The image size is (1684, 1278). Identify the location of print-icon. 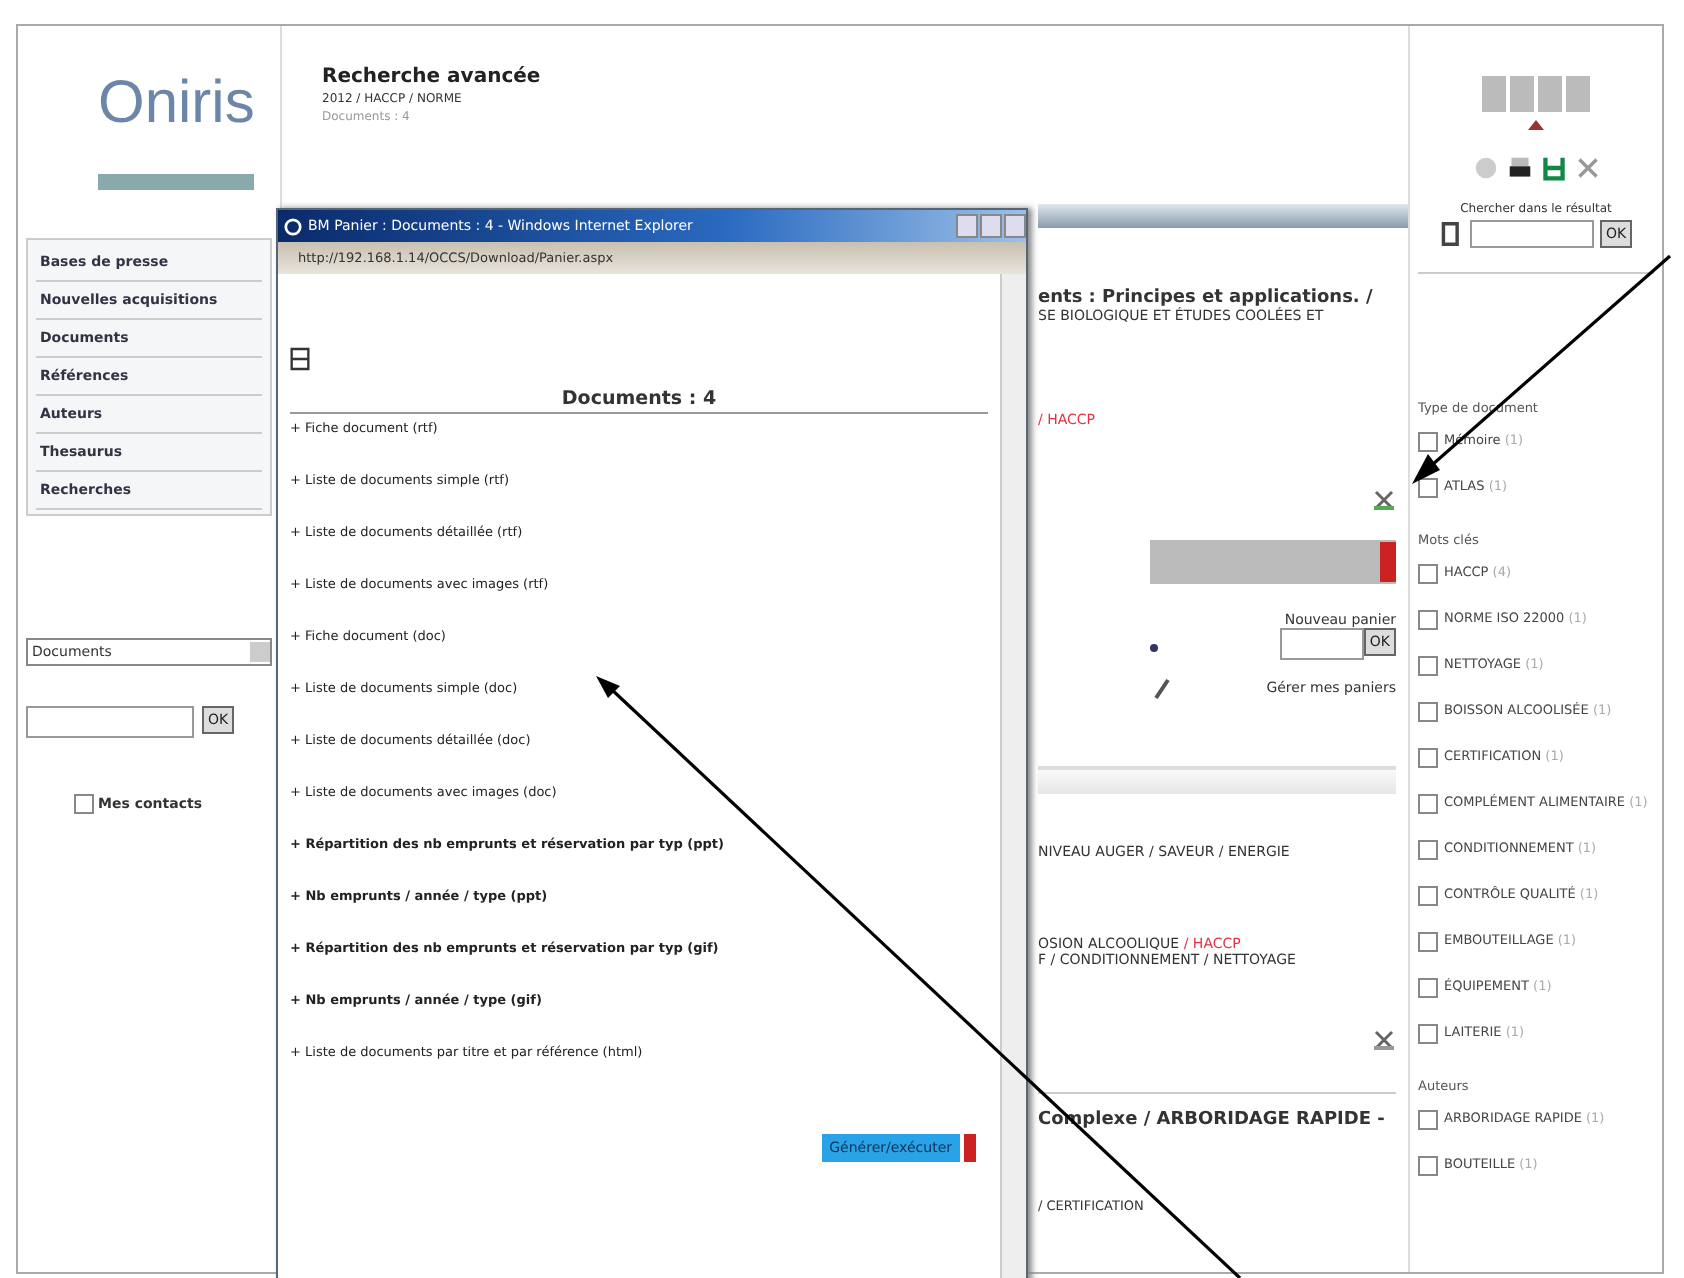
(1519, 168).